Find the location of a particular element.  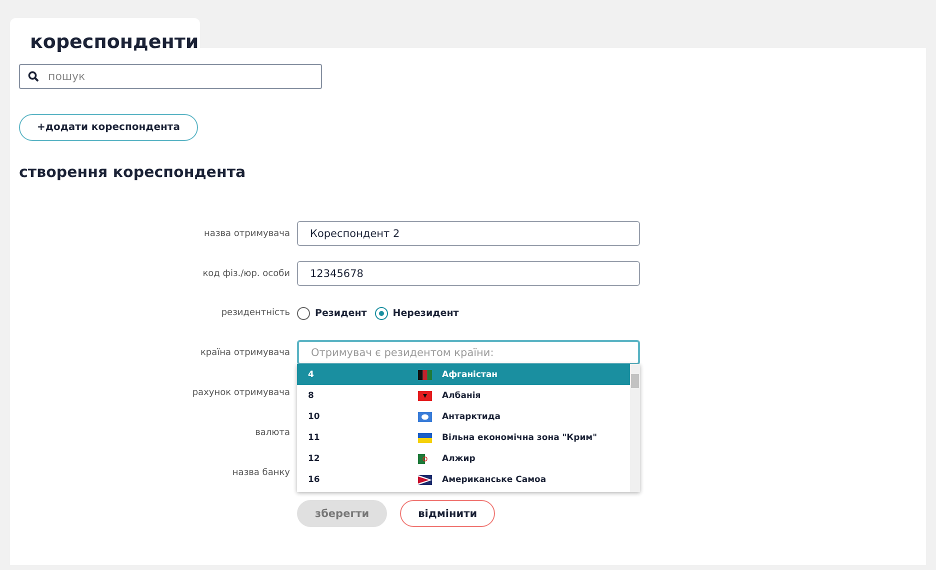

input-field: Кореспондент 2 is located at coordinates (468, 233).